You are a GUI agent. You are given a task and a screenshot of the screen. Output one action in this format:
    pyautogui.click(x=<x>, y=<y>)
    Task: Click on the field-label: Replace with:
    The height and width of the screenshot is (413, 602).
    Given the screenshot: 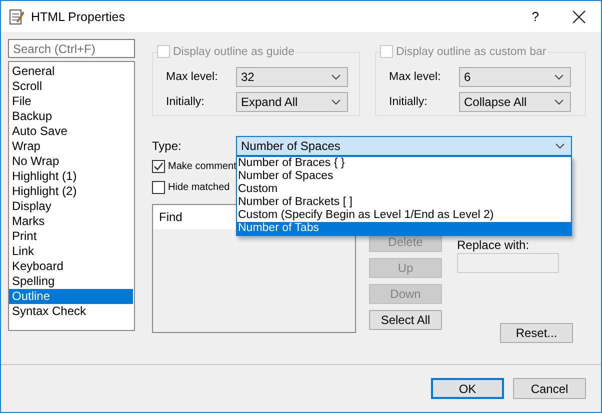 What is the action you would take?
    pyautogui.click(x=493, y=245)
    